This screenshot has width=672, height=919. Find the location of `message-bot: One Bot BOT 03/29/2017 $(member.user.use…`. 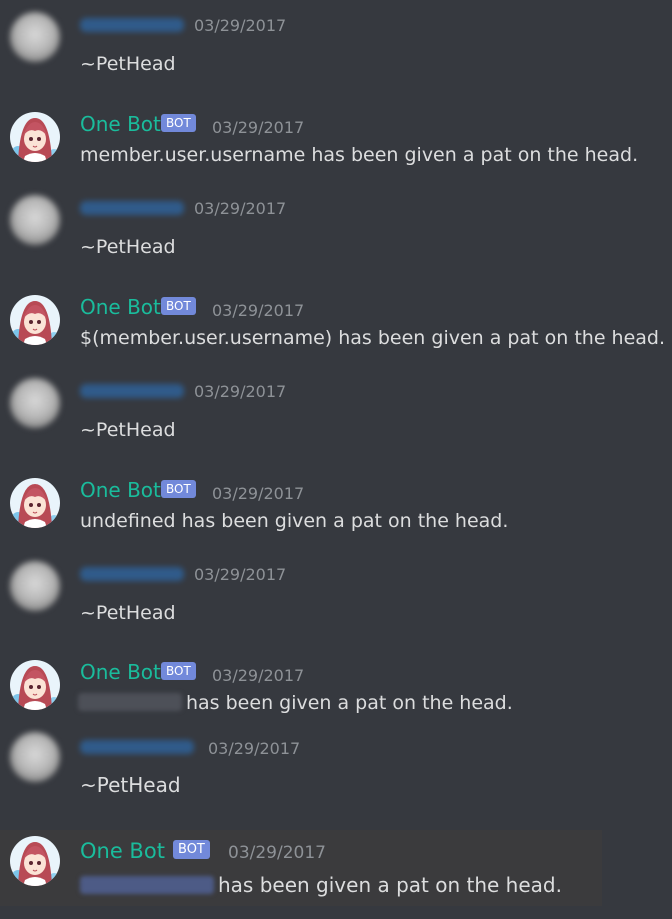

message-bot: One Bot BOT 03/29/2017 $(member.user.use… is located at coordinates (336, 341).